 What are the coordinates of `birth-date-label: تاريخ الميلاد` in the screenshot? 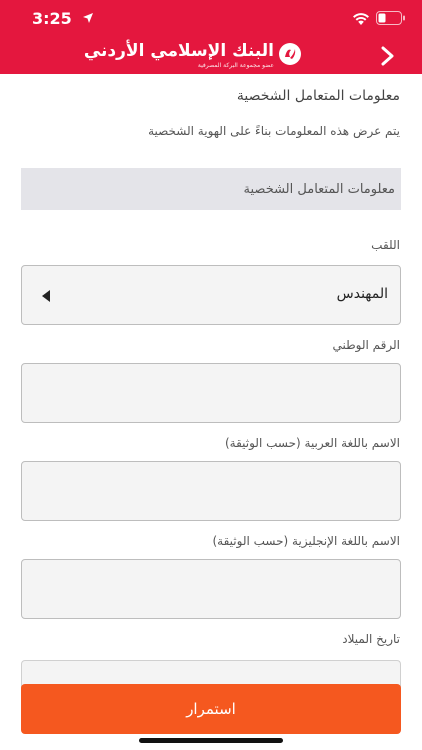 It's located at (371, 639).